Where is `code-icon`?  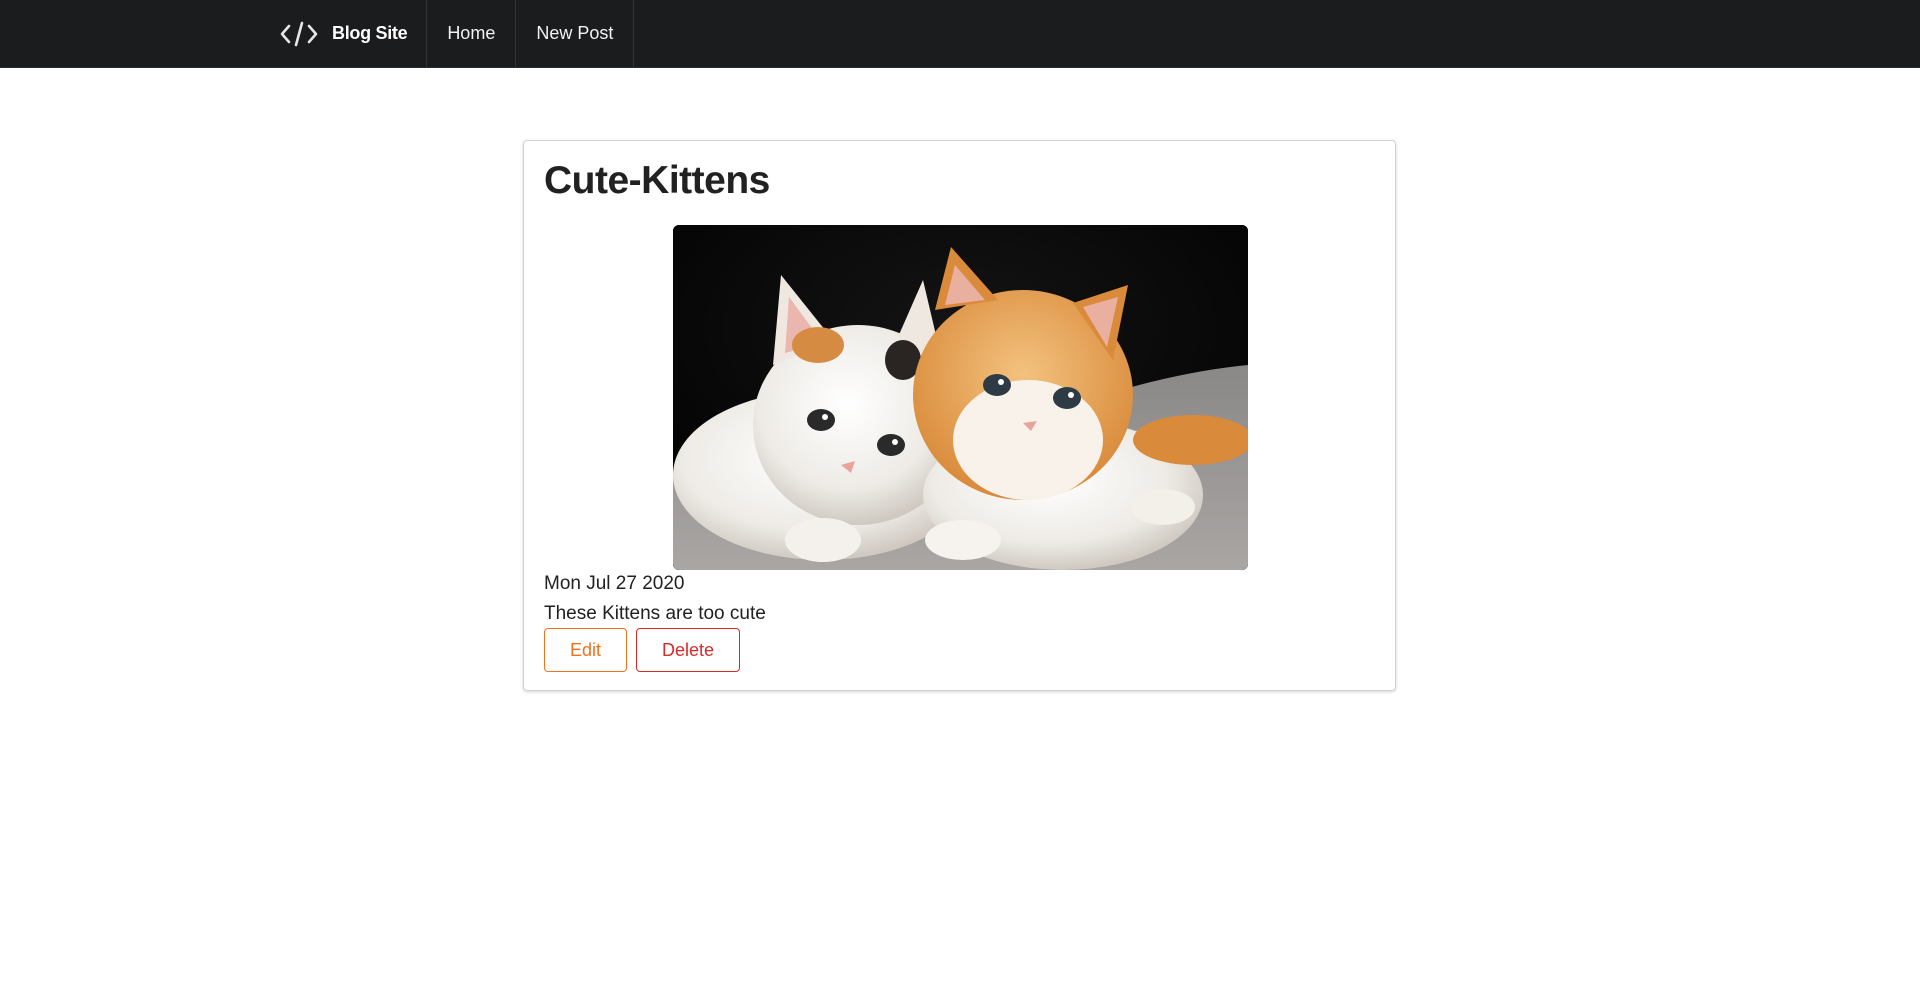 code-icon is located at coordinates (299, 34).